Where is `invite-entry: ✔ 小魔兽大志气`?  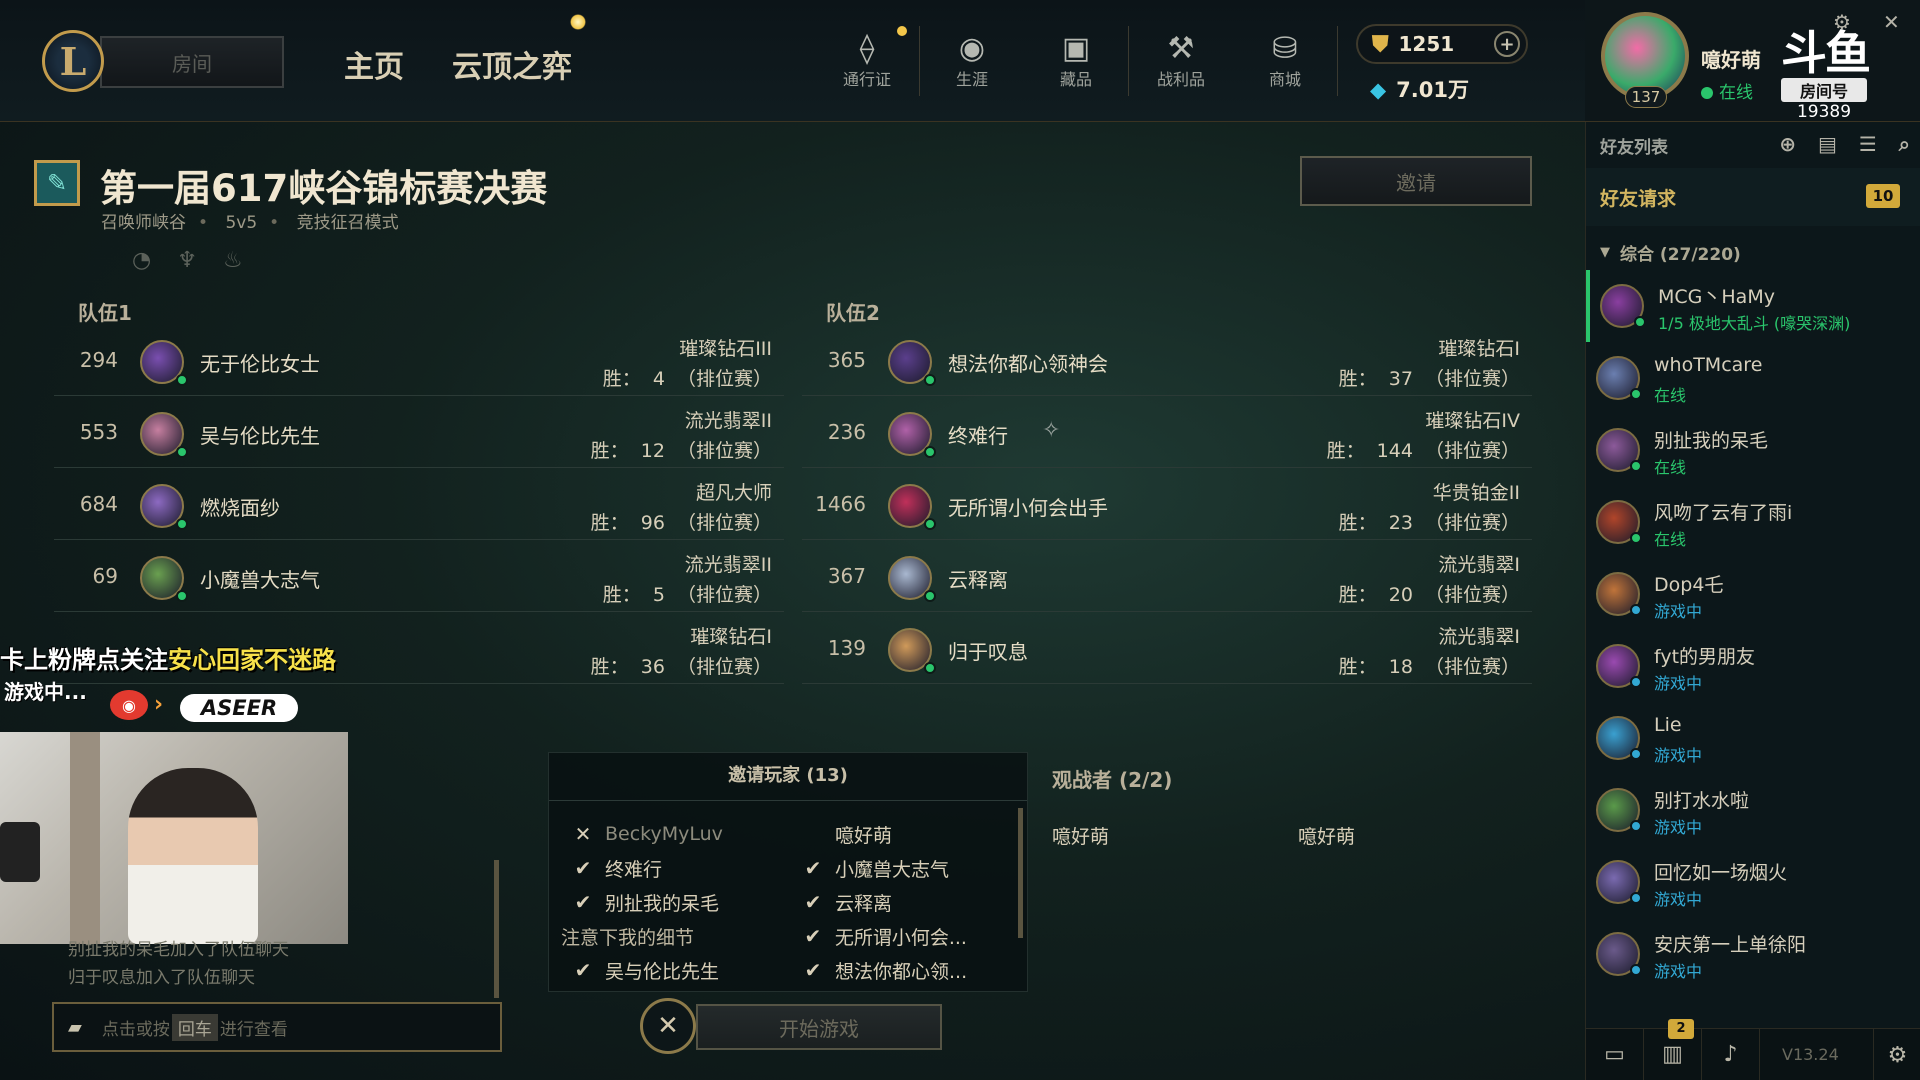
invite-entry: ✔ 小魔兽大志气 is located at coordinates (906, 868).